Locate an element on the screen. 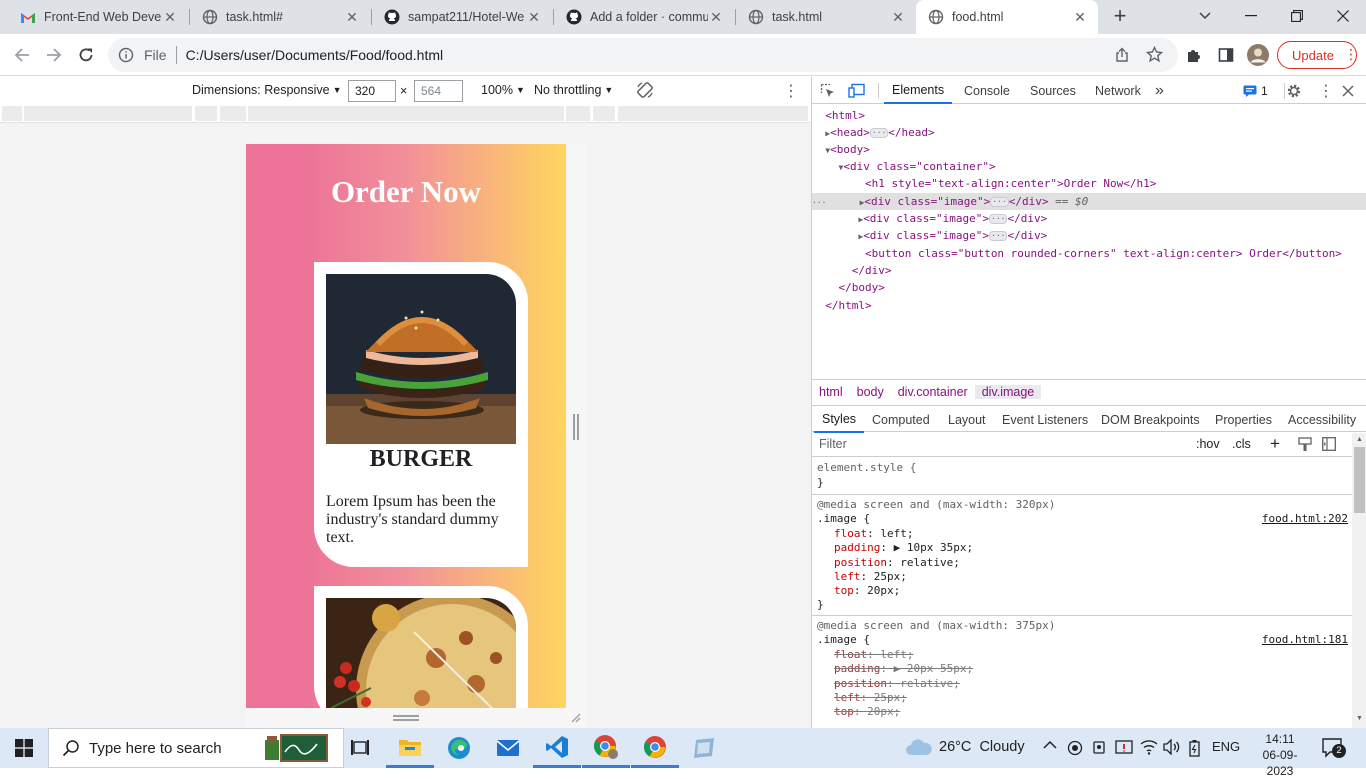 The image size is (1366, 779). scrollbar-thumb is located at coordinates (1359, 480).